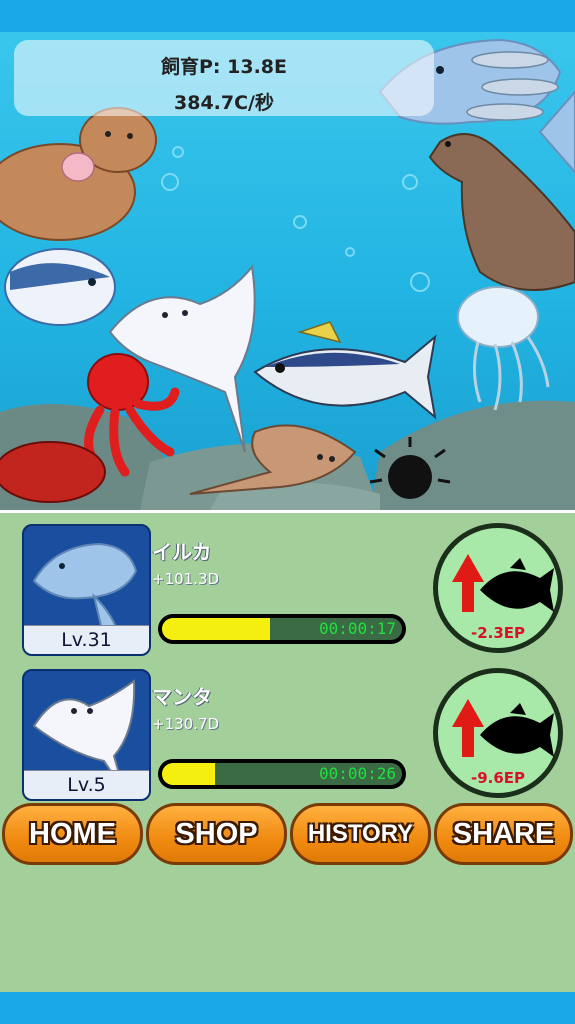  What do you see at coordinates (186, 724) in the screenshot?
I see `animal-bonus: +130.7D` at bounding box center [186, 724].